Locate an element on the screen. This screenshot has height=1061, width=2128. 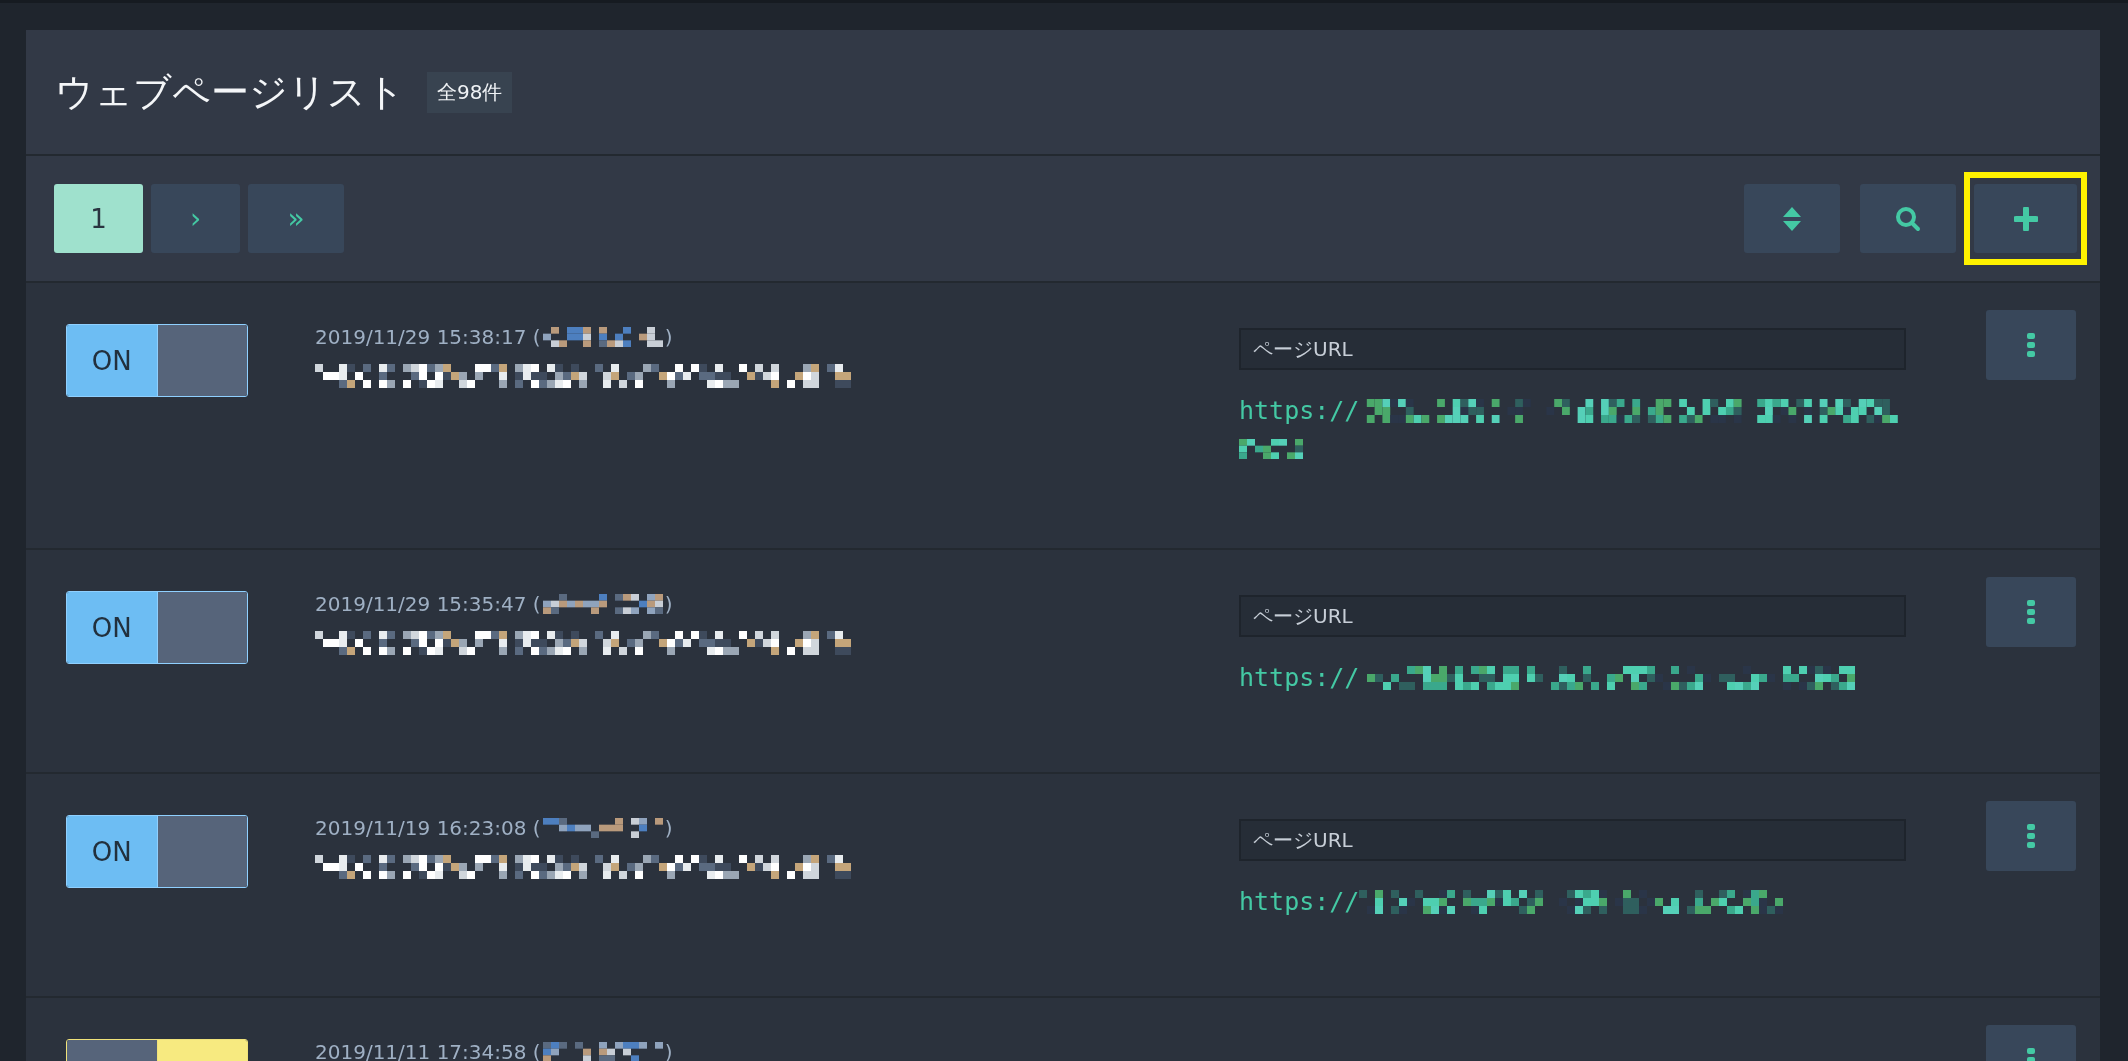
search-icon is located at coordinates (1908, 218).